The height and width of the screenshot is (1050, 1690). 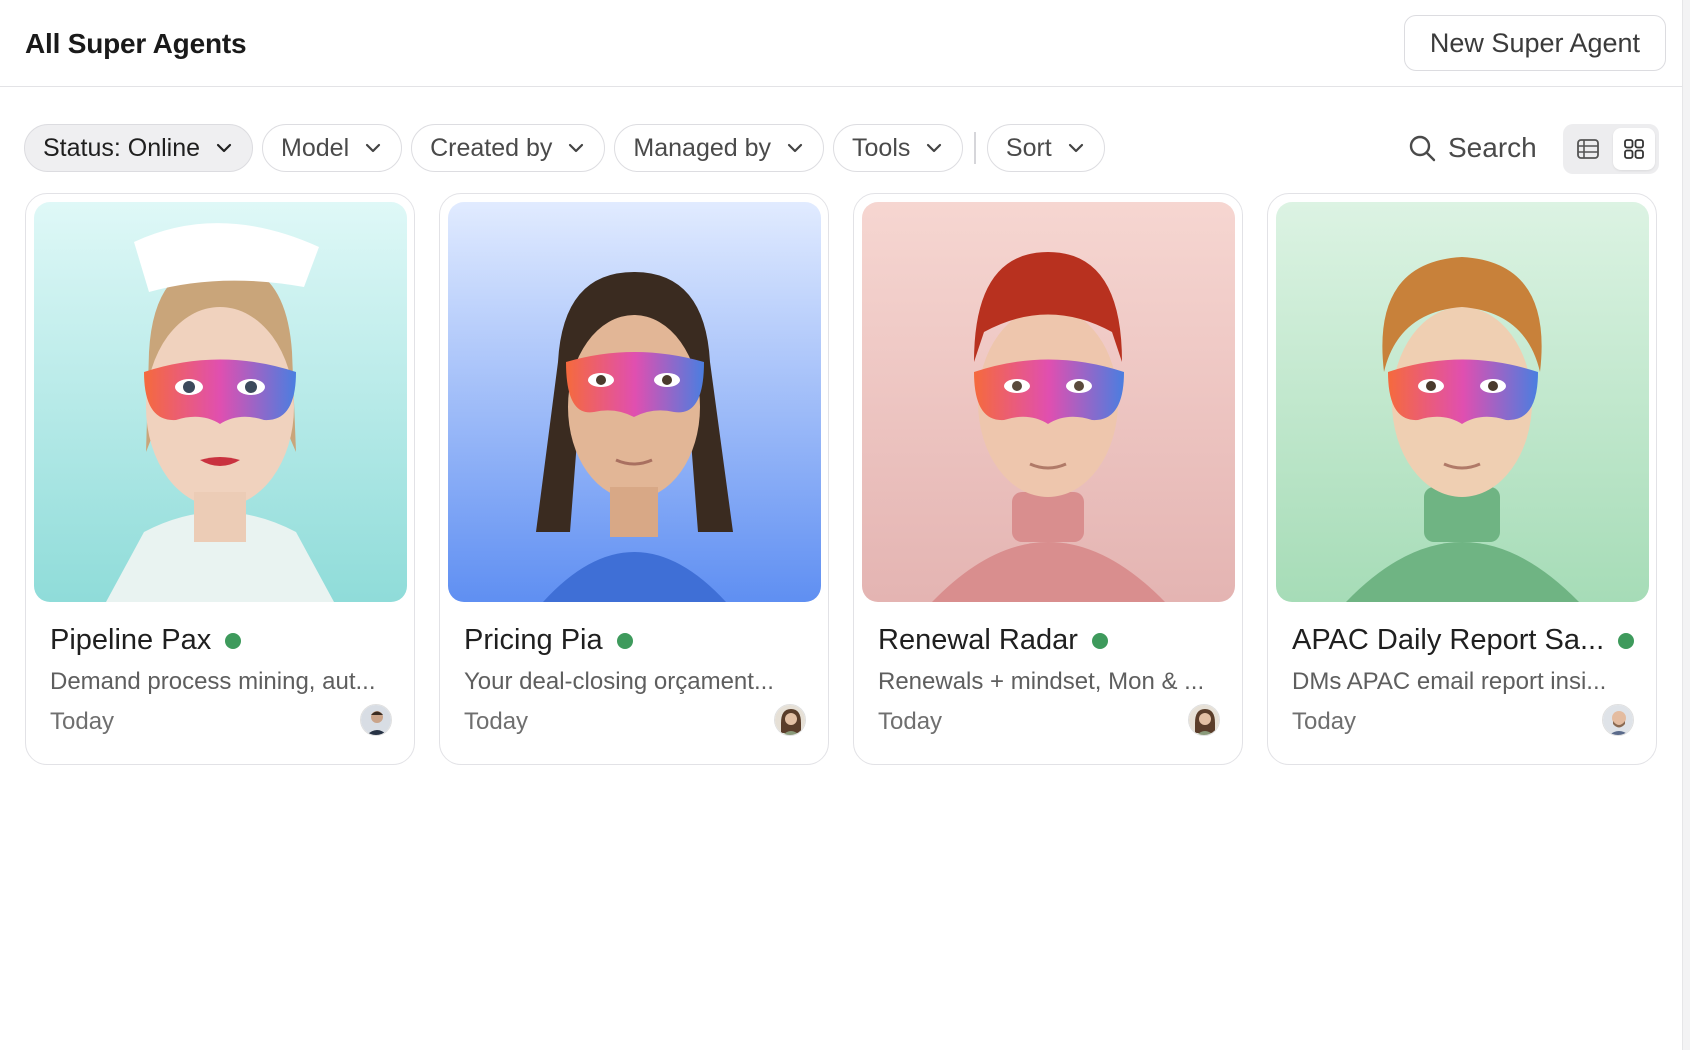 What do you see at coordinates (533, 640) in the screenshot?
I see `agent-name: Pricing Pia` at bounding box center [533, 640].